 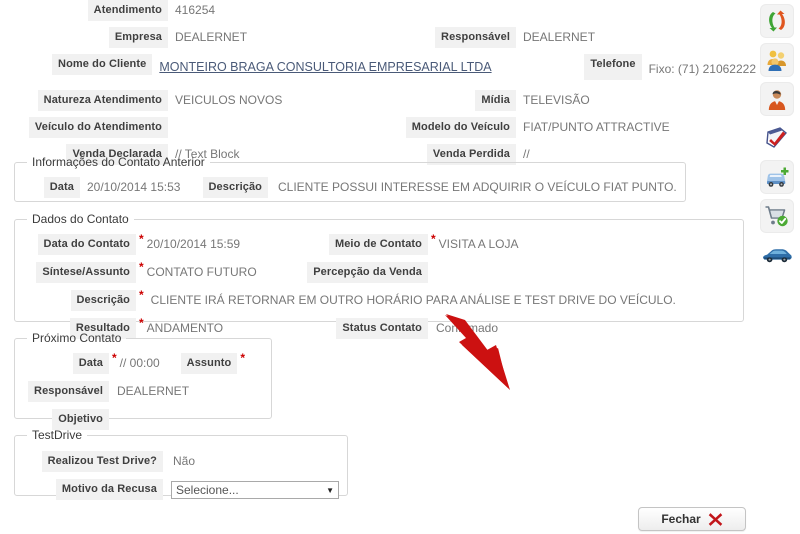 I want to click on field-value-midia: TELEVISÃO, so click(x=556, y=100).